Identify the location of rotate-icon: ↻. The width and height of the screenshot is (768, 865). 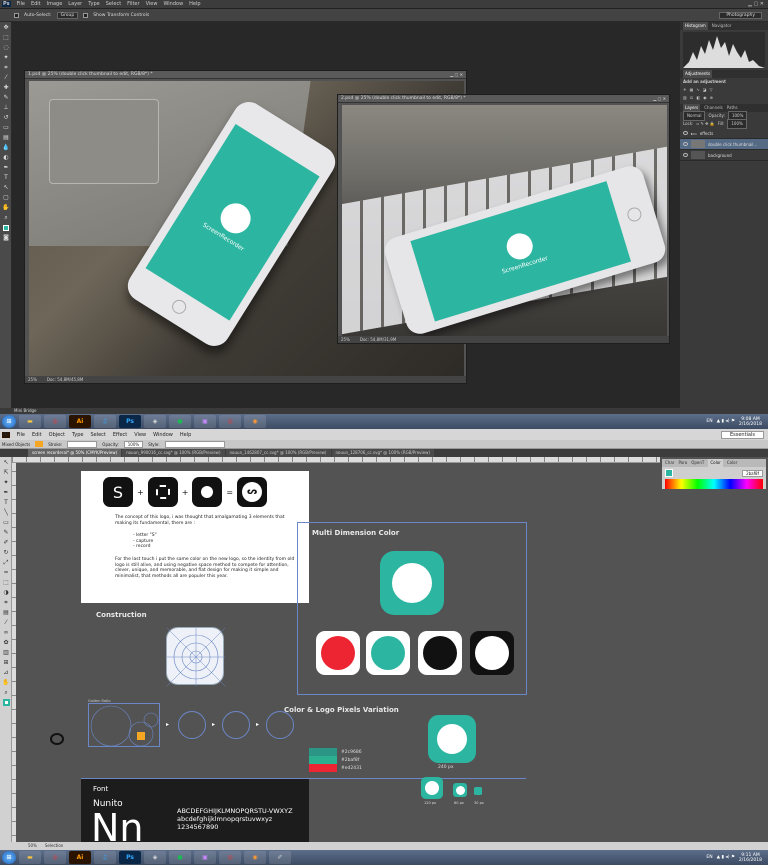
(6, 552).